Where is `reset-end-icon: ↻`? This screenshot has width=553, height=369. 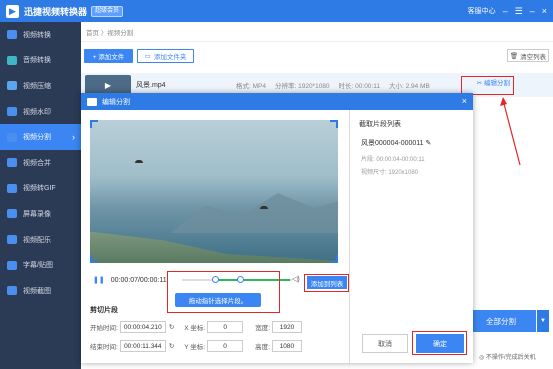 reset-end-icon: ↻ is located at coordinates (171, 346).